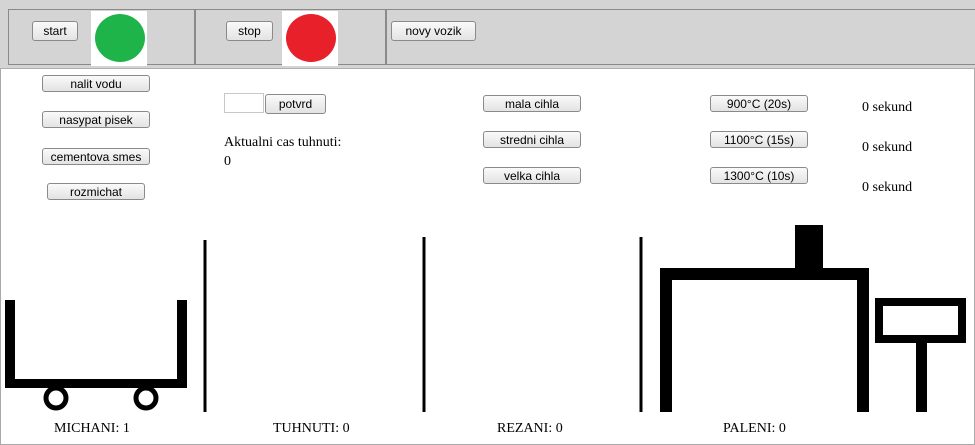  I want to click on station-firing-label: PALENI: 0, so click(754, 428).